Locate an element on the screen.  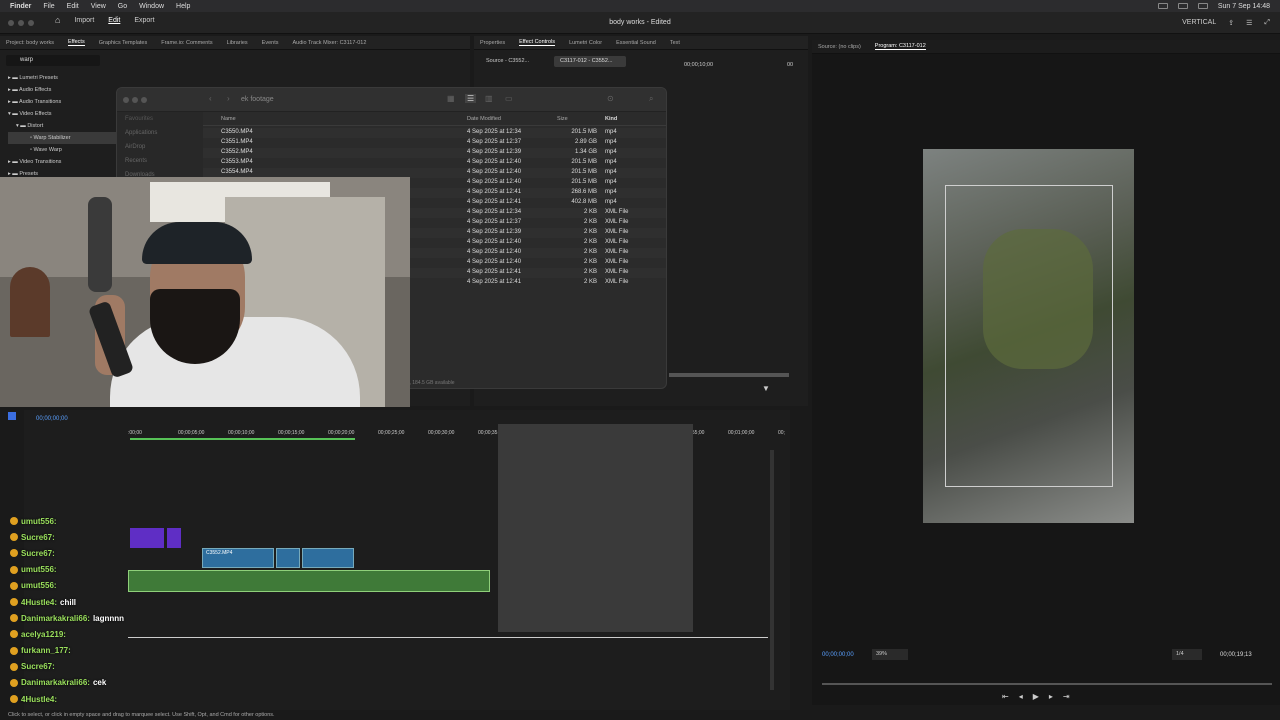
tab-source-monitor: Source: (no clips) is located at coordinates (839, 47).